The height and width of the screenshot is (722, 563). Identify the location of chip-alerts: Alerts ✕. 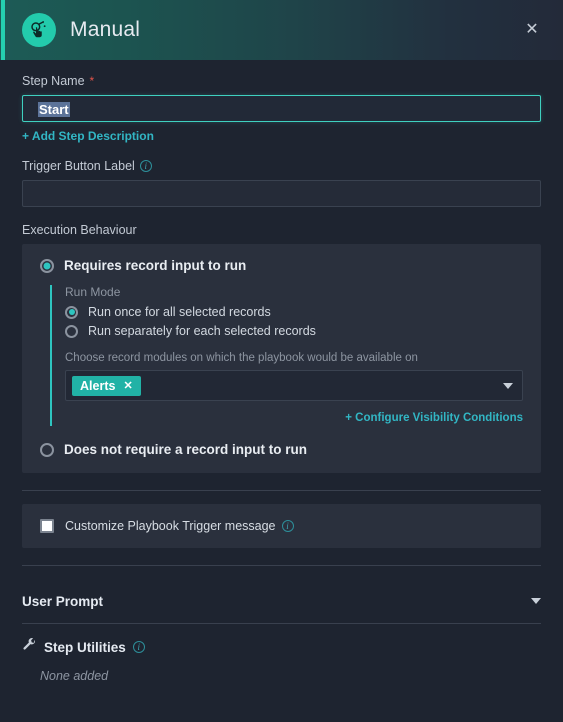
(106, 385).